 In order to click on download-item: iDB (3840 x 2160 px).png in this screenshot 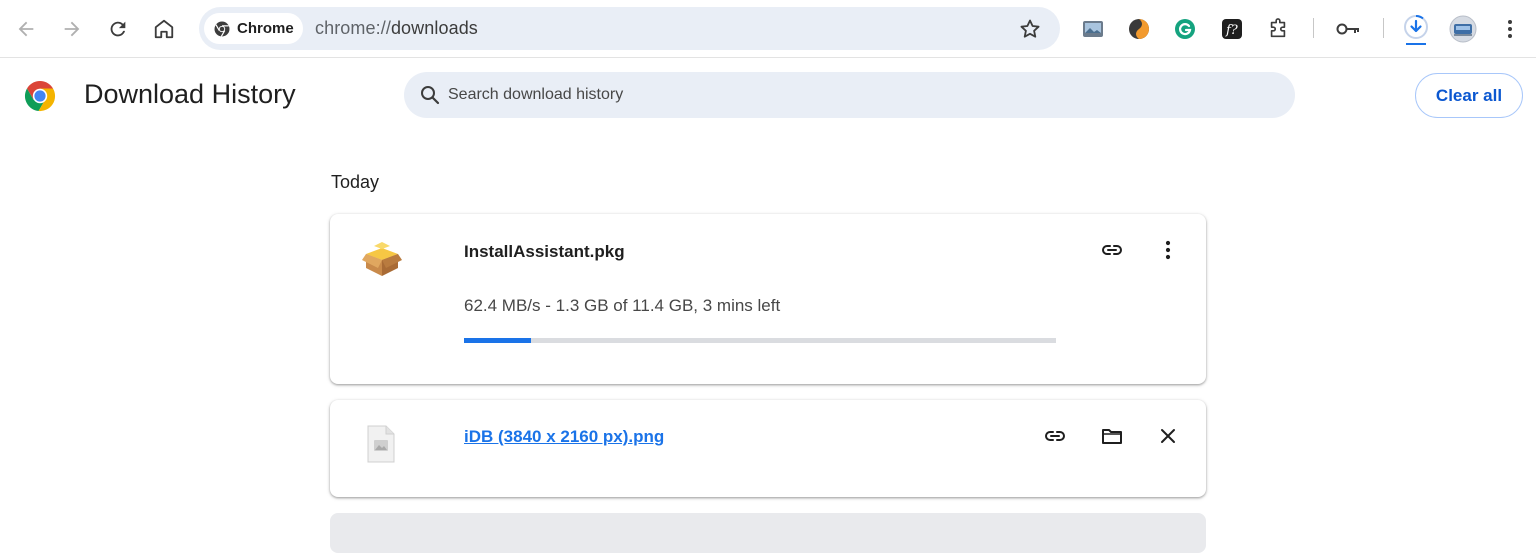, I will do `click(768, 448)`.